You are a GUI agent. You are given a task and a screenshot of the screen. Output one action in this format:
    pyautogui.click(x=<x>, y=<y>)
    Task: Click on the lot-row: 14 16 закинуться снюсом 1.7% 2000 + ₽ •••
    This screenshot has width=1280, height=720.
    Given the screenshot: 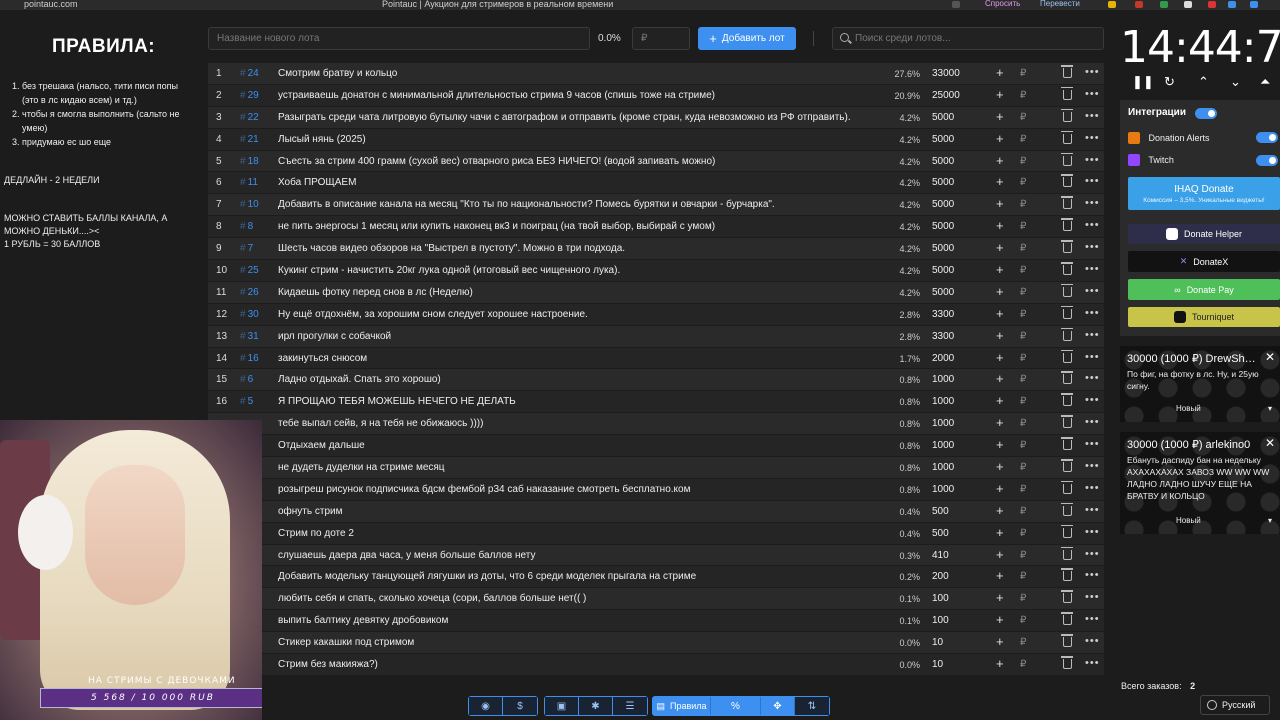 What is the action you would take?
    pyautogui.click(x=656, y=358)
    